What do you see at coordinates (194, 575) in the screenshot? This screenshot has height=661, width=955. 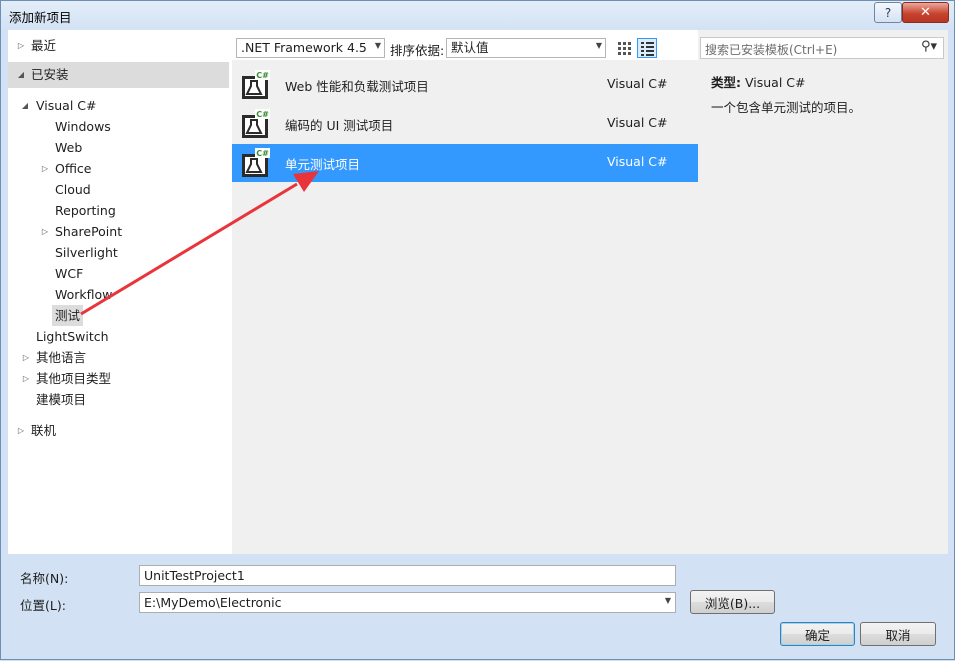 I see `project-name-value: UnitTestProject1` at bounding box center [194, 575].